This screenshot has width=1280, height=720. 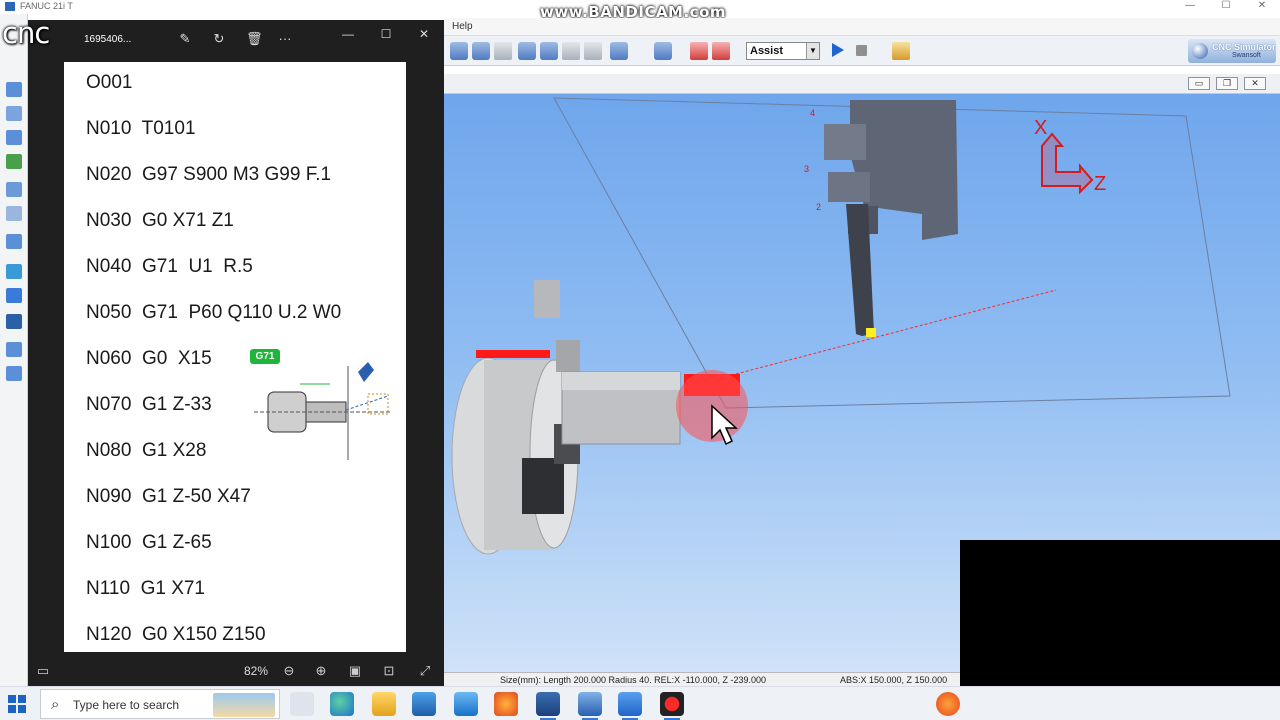 What do you see at coordinates (1120, 613) in the screenshot?
I see `webcam-overlay` at bounding box center [1120, 613].